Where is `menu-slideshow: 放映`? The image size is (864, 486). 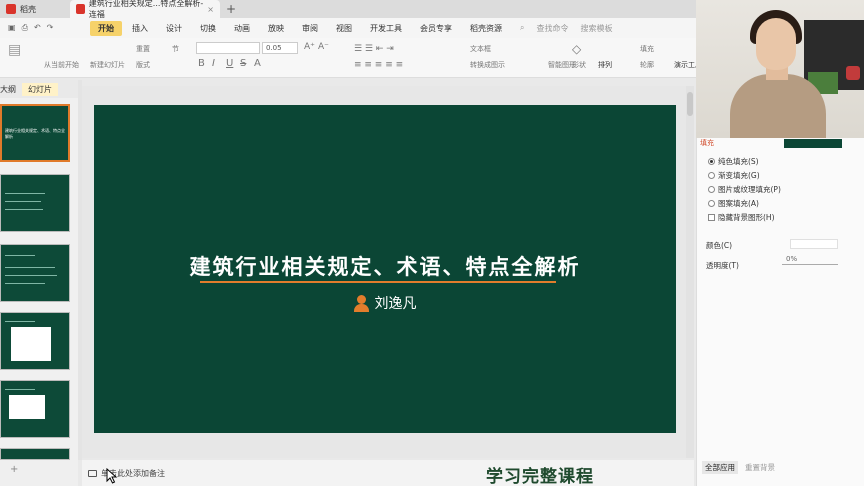
menu-slideshow: 放映 is located at coordinates (276, 28).